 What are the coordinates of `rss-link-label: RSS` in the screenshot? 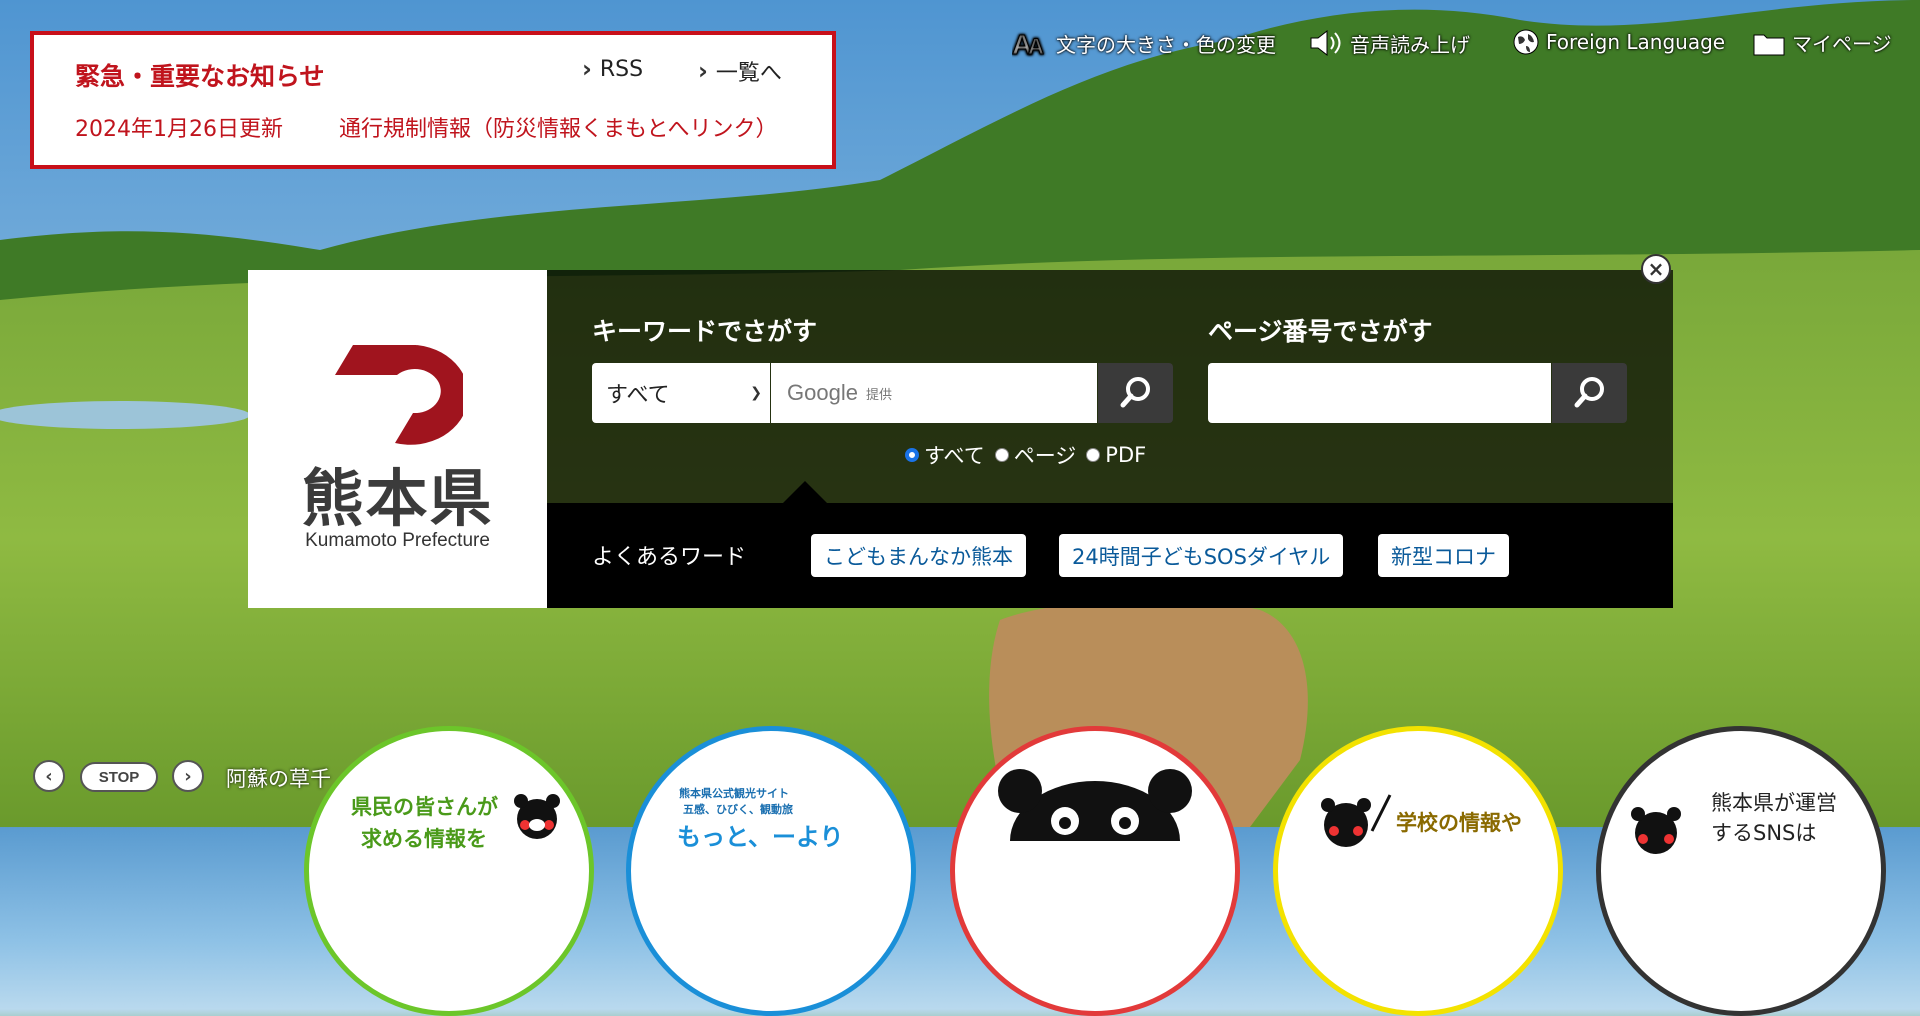 It's located at (621, 69).